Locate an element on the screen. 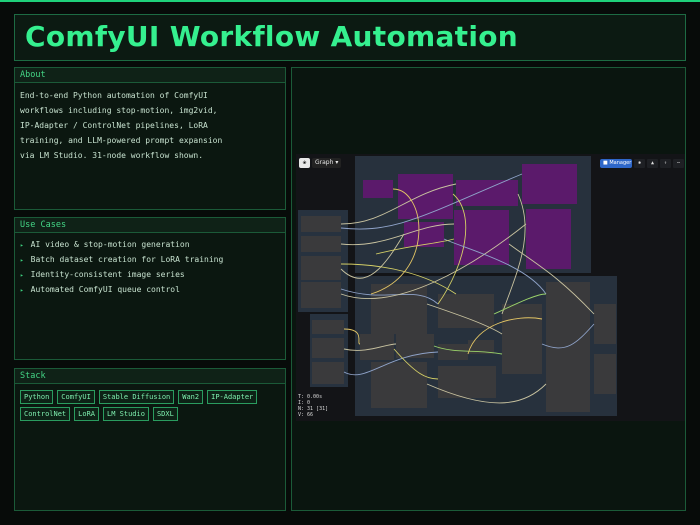 Image resolution: width=700 pixels, height=525 pixels. use-case-label: Identity-consistent image series is located at coordinates (107, 274).